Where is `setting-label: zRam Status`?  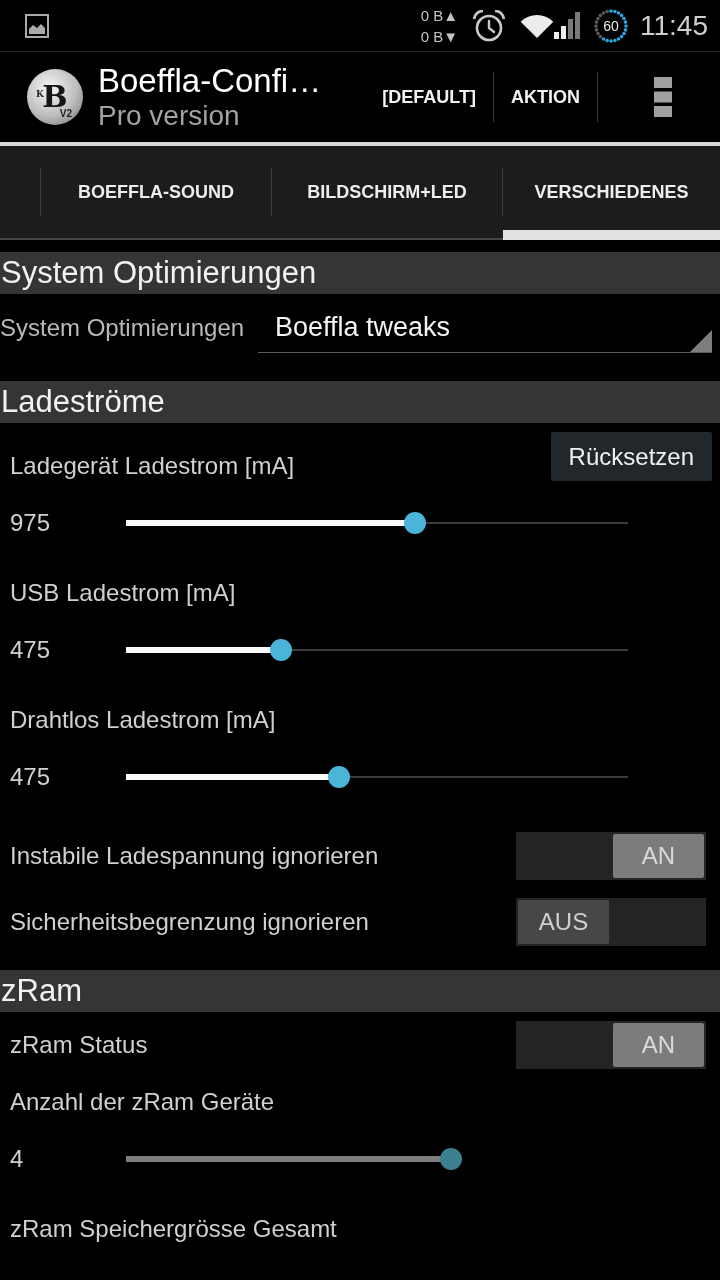 setting-label: zRam Status is located at coordinates (79, 1045).